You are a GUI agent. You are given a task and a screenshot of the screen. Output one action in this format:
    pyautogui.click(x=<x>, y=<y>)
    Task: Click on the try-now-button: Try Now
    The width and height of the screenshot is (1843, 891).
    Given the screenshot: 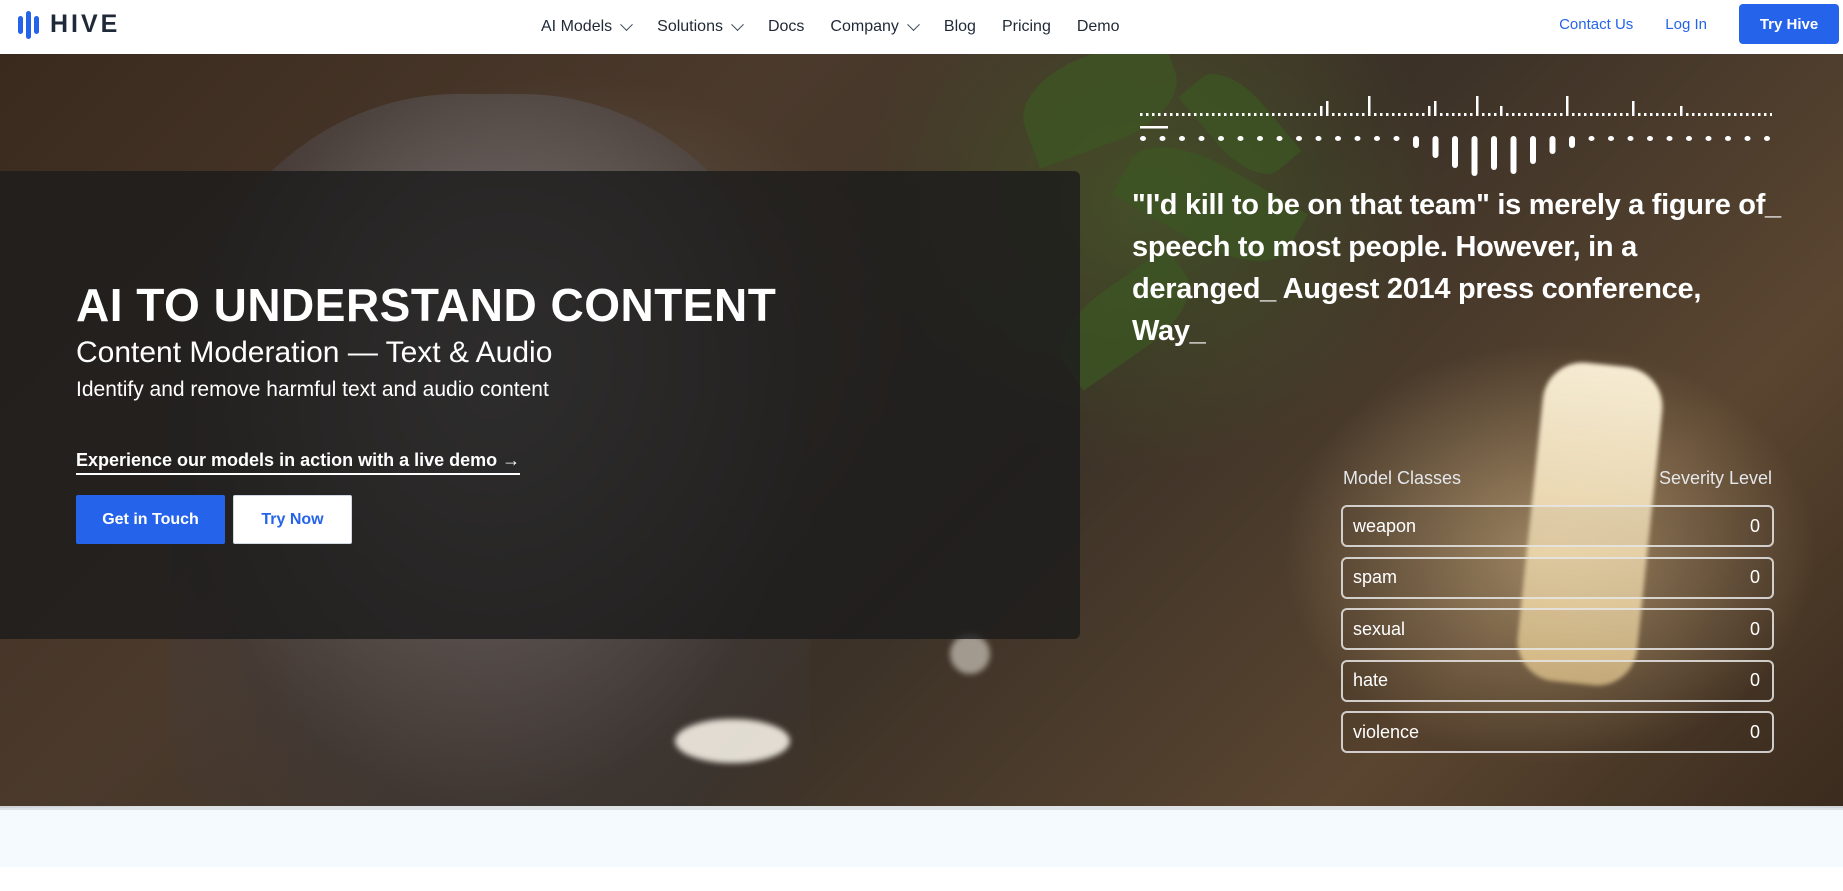 What is the action you would take?
    pyautogui.click(x=292, y=519)
    